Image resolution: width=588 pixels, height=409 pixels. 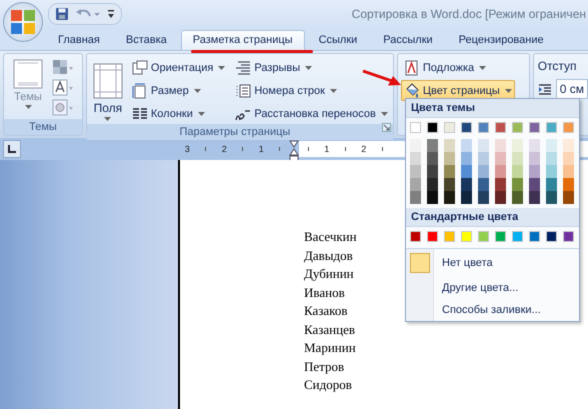 I want to click on document-text-line: Васечкин, so click(x=330, y=237).